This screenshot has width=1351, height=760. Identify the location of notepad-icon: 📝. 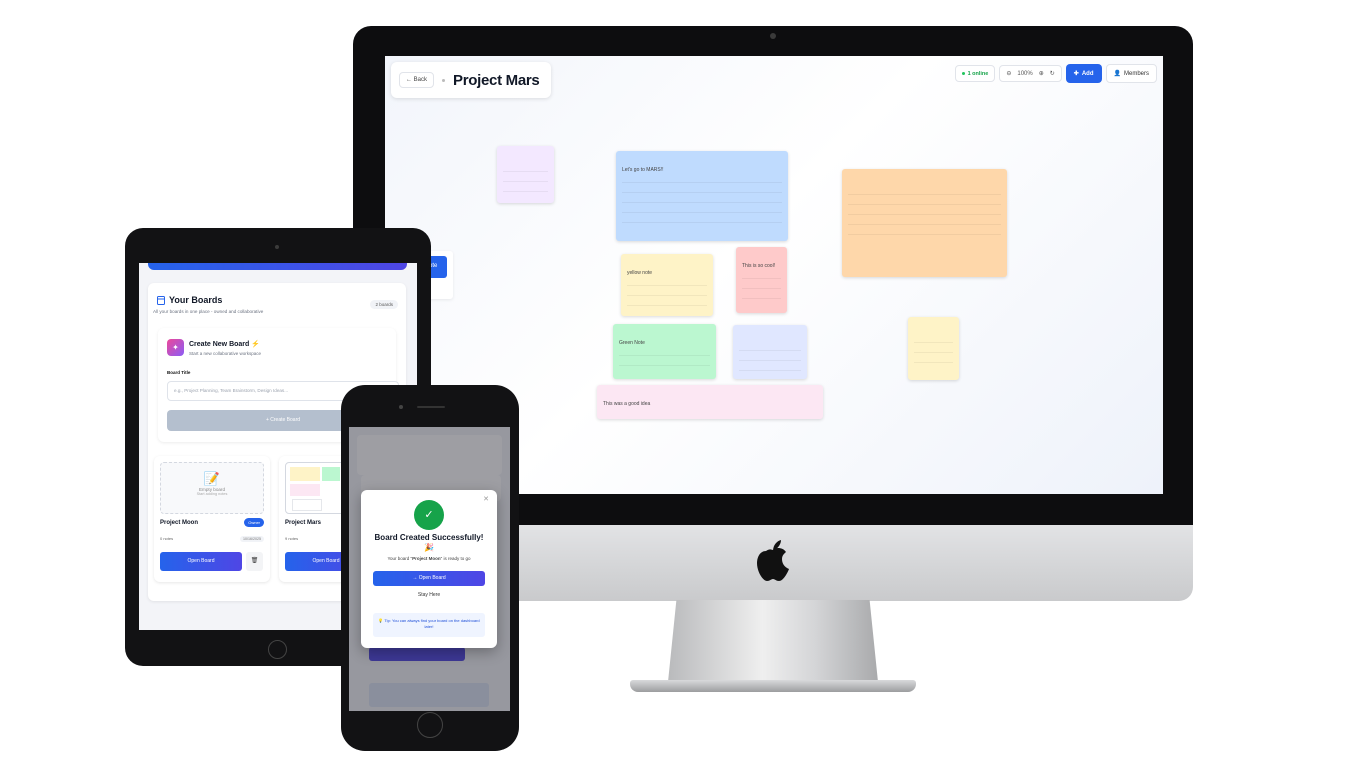
(212, 478).